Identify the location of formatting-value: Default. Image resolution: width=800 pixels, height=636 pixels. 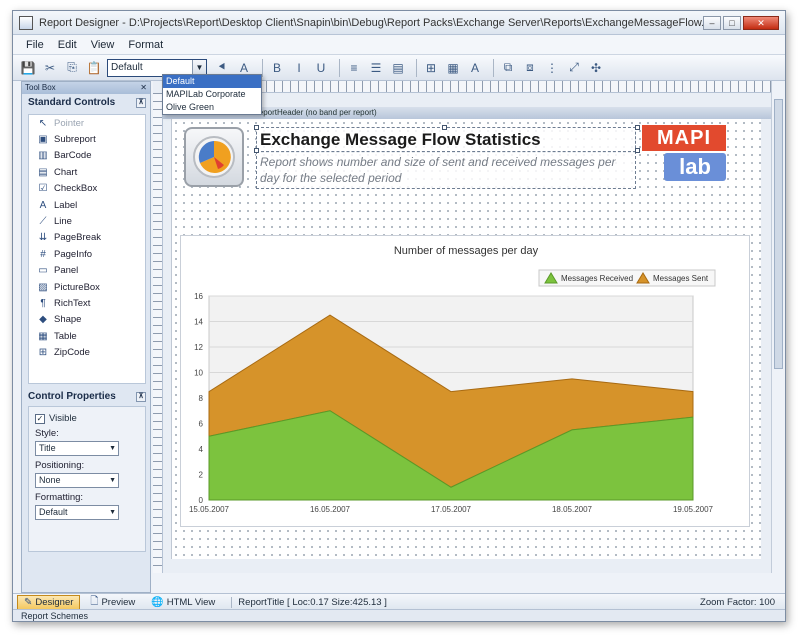
(53, 512).